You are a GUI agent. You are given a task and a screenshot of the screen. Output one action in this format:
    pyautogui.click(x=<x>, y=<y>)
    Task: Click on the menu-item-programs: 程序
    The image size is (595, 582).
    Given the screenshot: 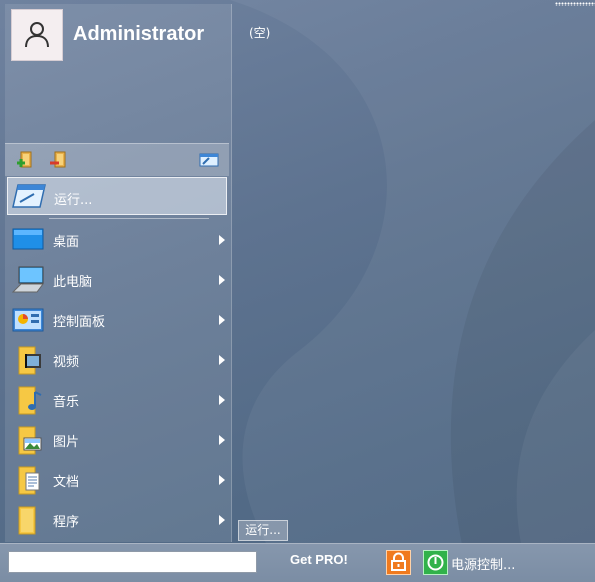 What is the action you would take?
    pyautogui.click(x=119, y=520)
    